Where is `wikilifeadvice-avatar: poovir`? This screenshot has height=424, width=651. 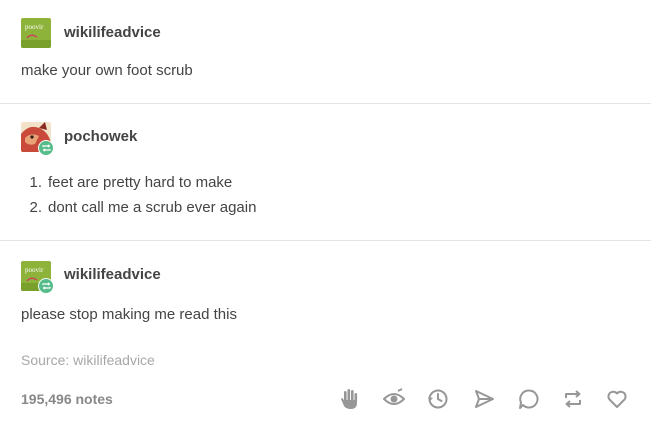 wikilifeadvice-avatar: poovir is located at coordinates (36, 33).